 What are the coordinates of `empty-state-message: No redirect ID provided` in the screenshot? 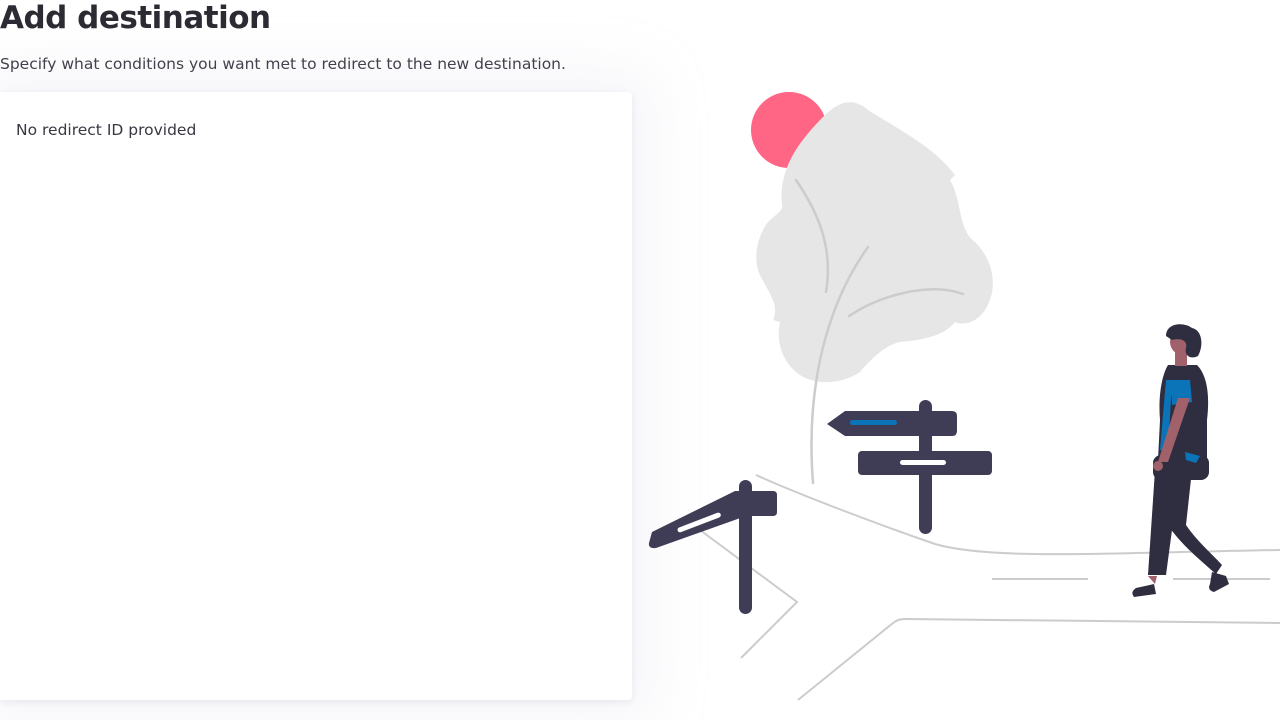 It's located at (106, 130).